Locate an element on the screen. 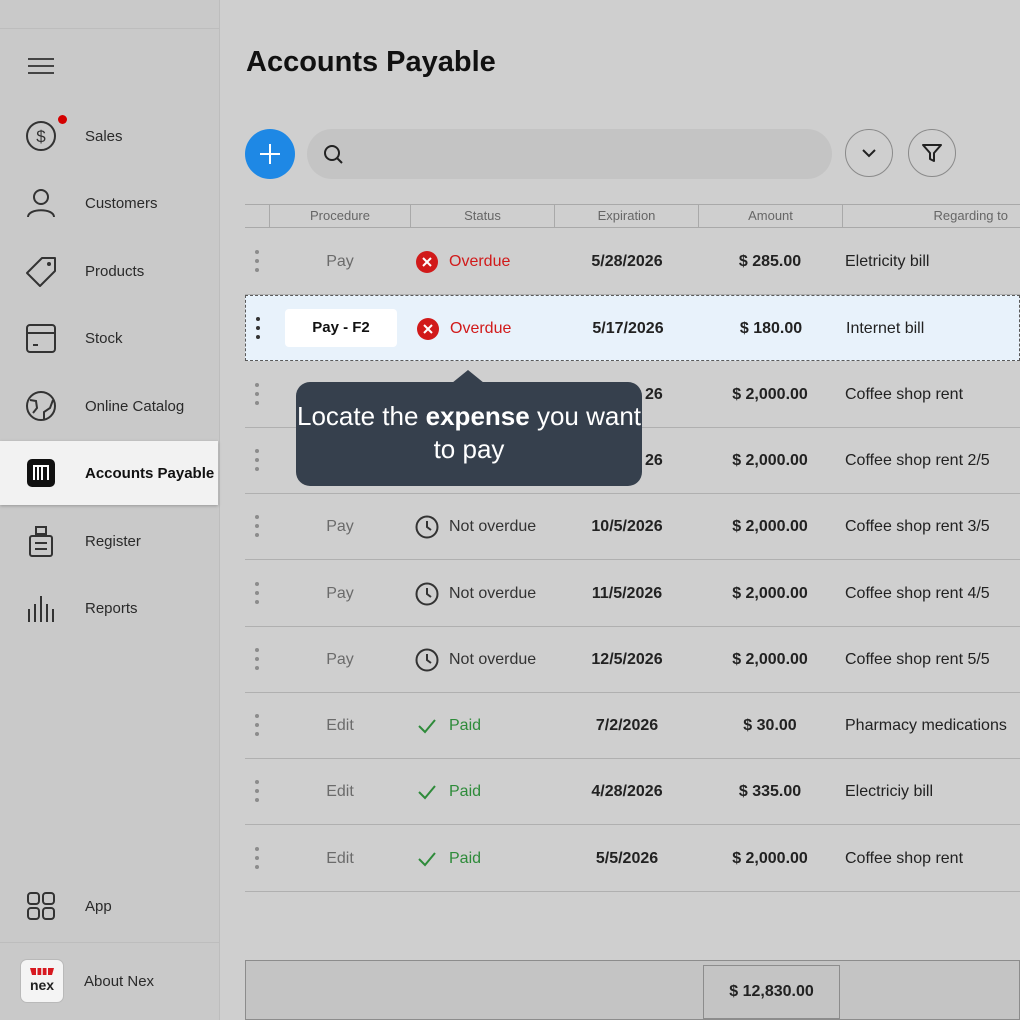 This screenshot has height=1020, width=1020. search-input is located at coordinates (589, 155).